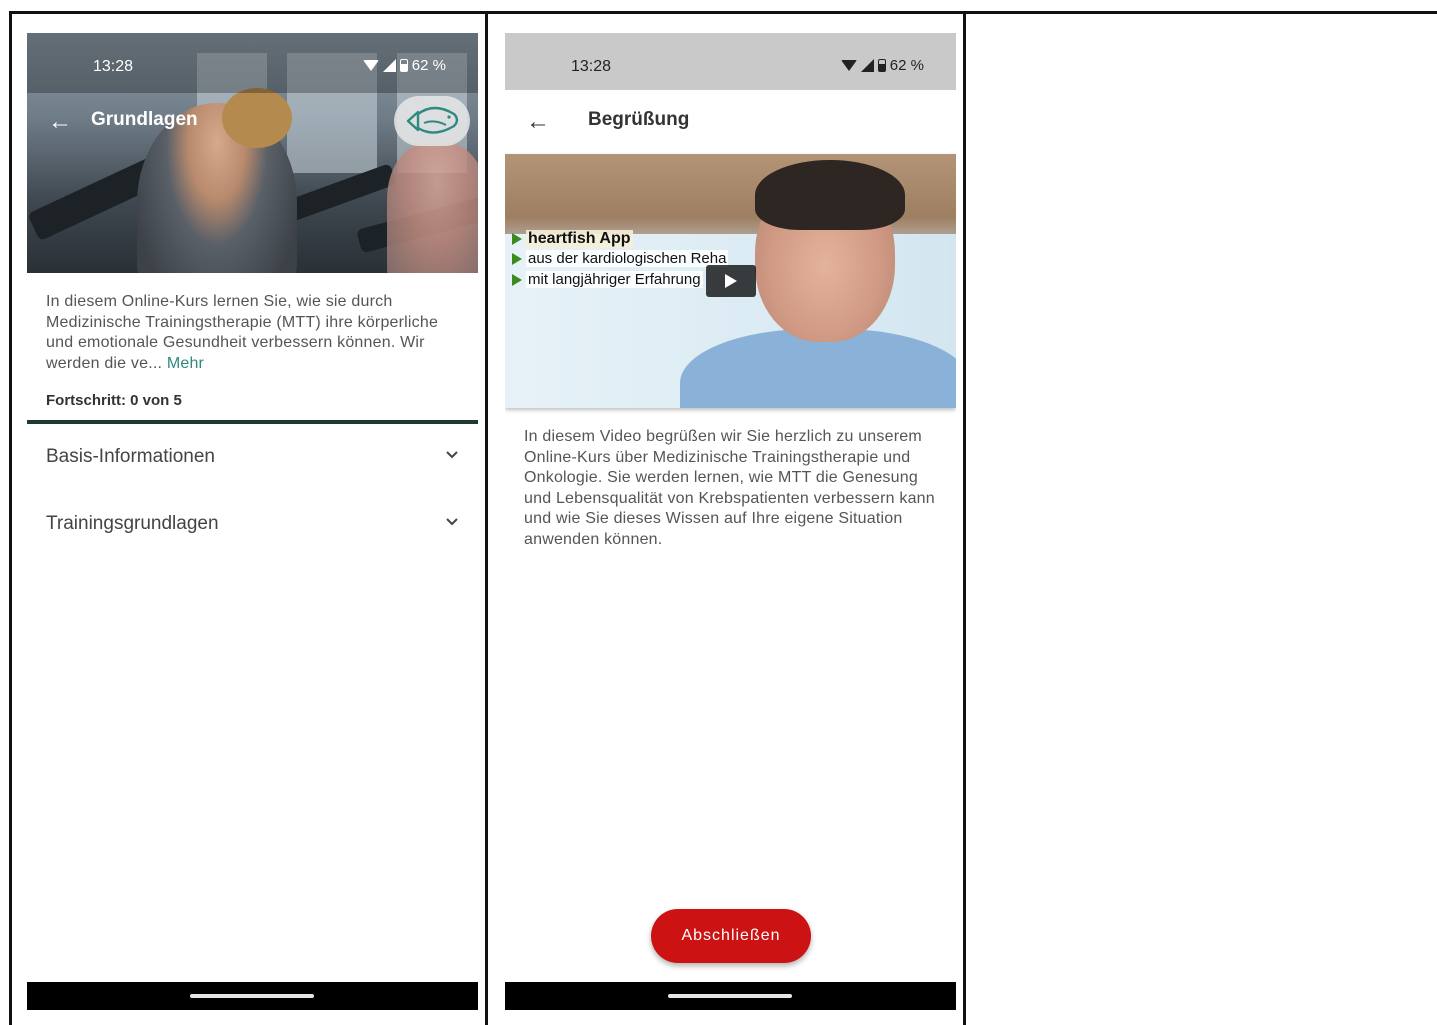  Describe the element at coordinates (730, 122) in the screenshot. I see `app-bar: ← Begrüßung` at that location.